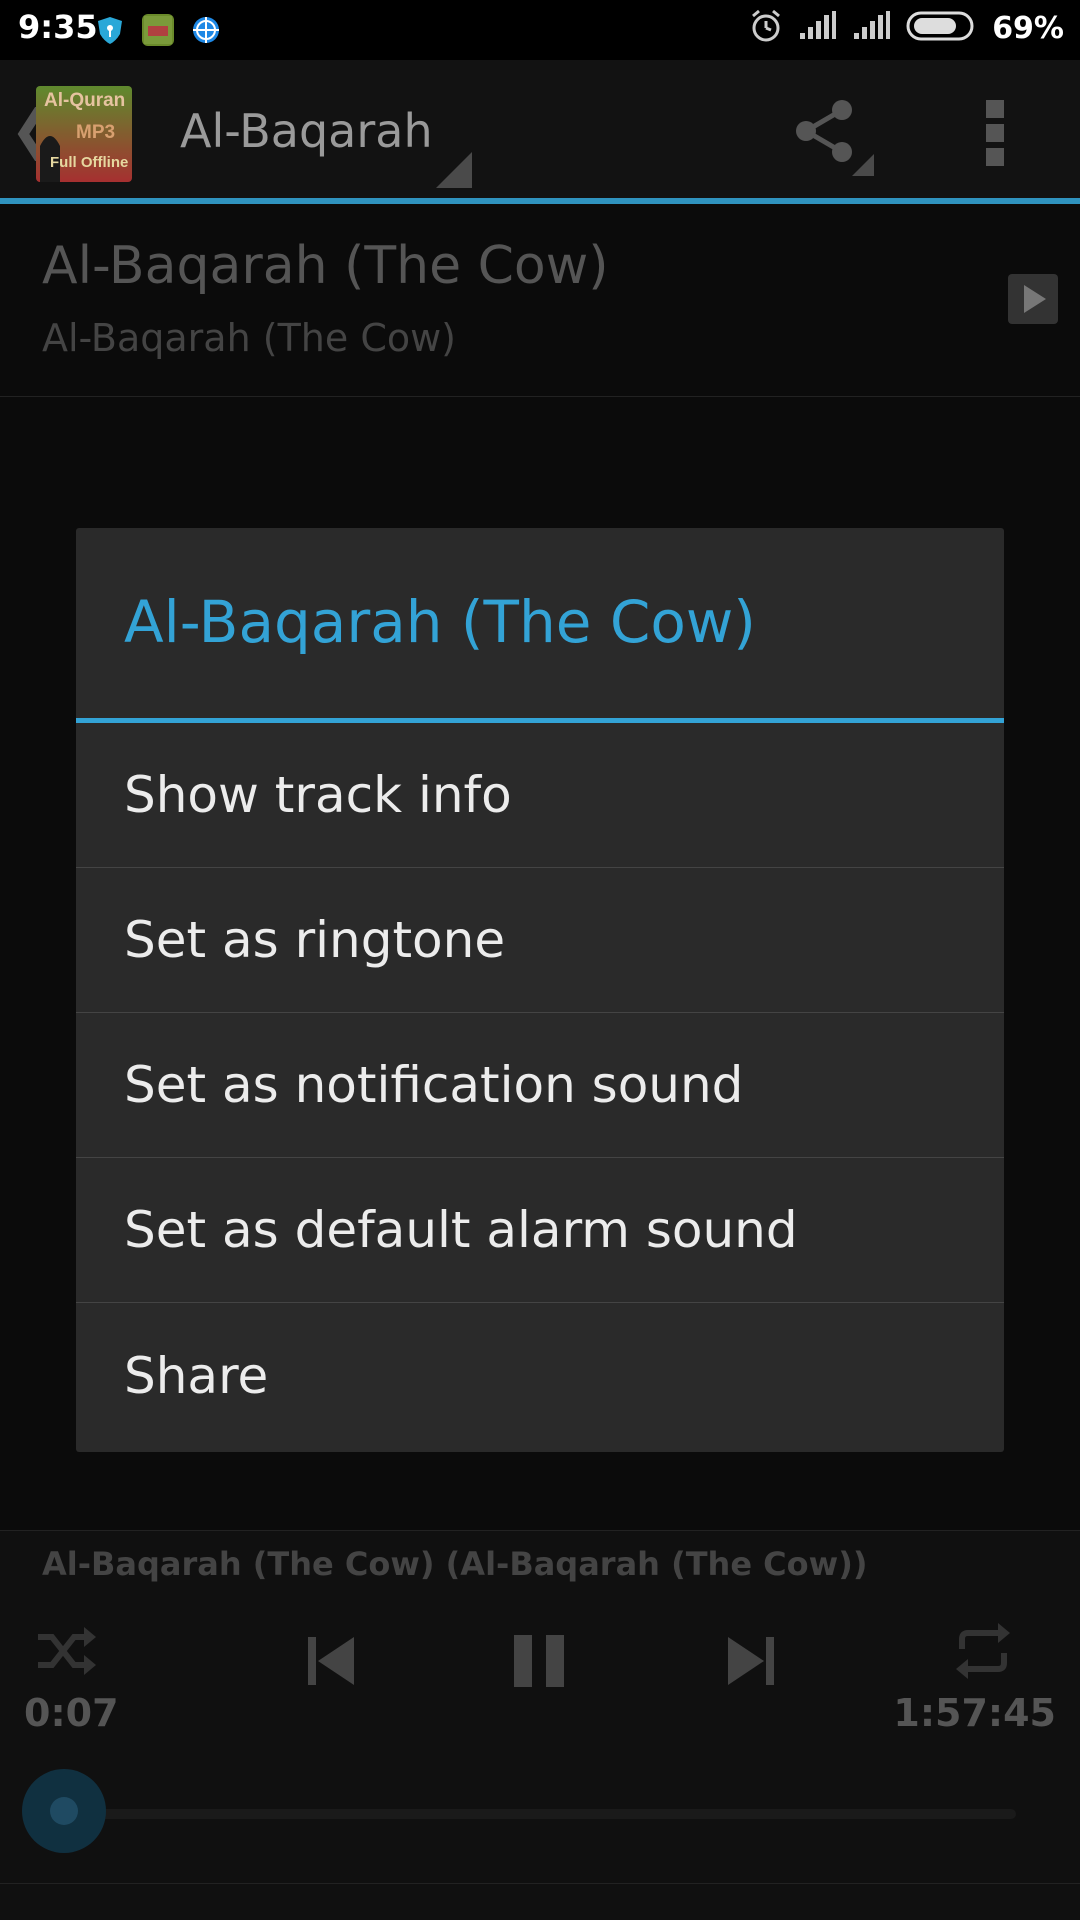 Image resolution: width=1080 pixels, height=1920 pixels. What do you see at coordinates (110, 30) in the screenshot?
I see `shield-icon` at bounding box center [110, 30].